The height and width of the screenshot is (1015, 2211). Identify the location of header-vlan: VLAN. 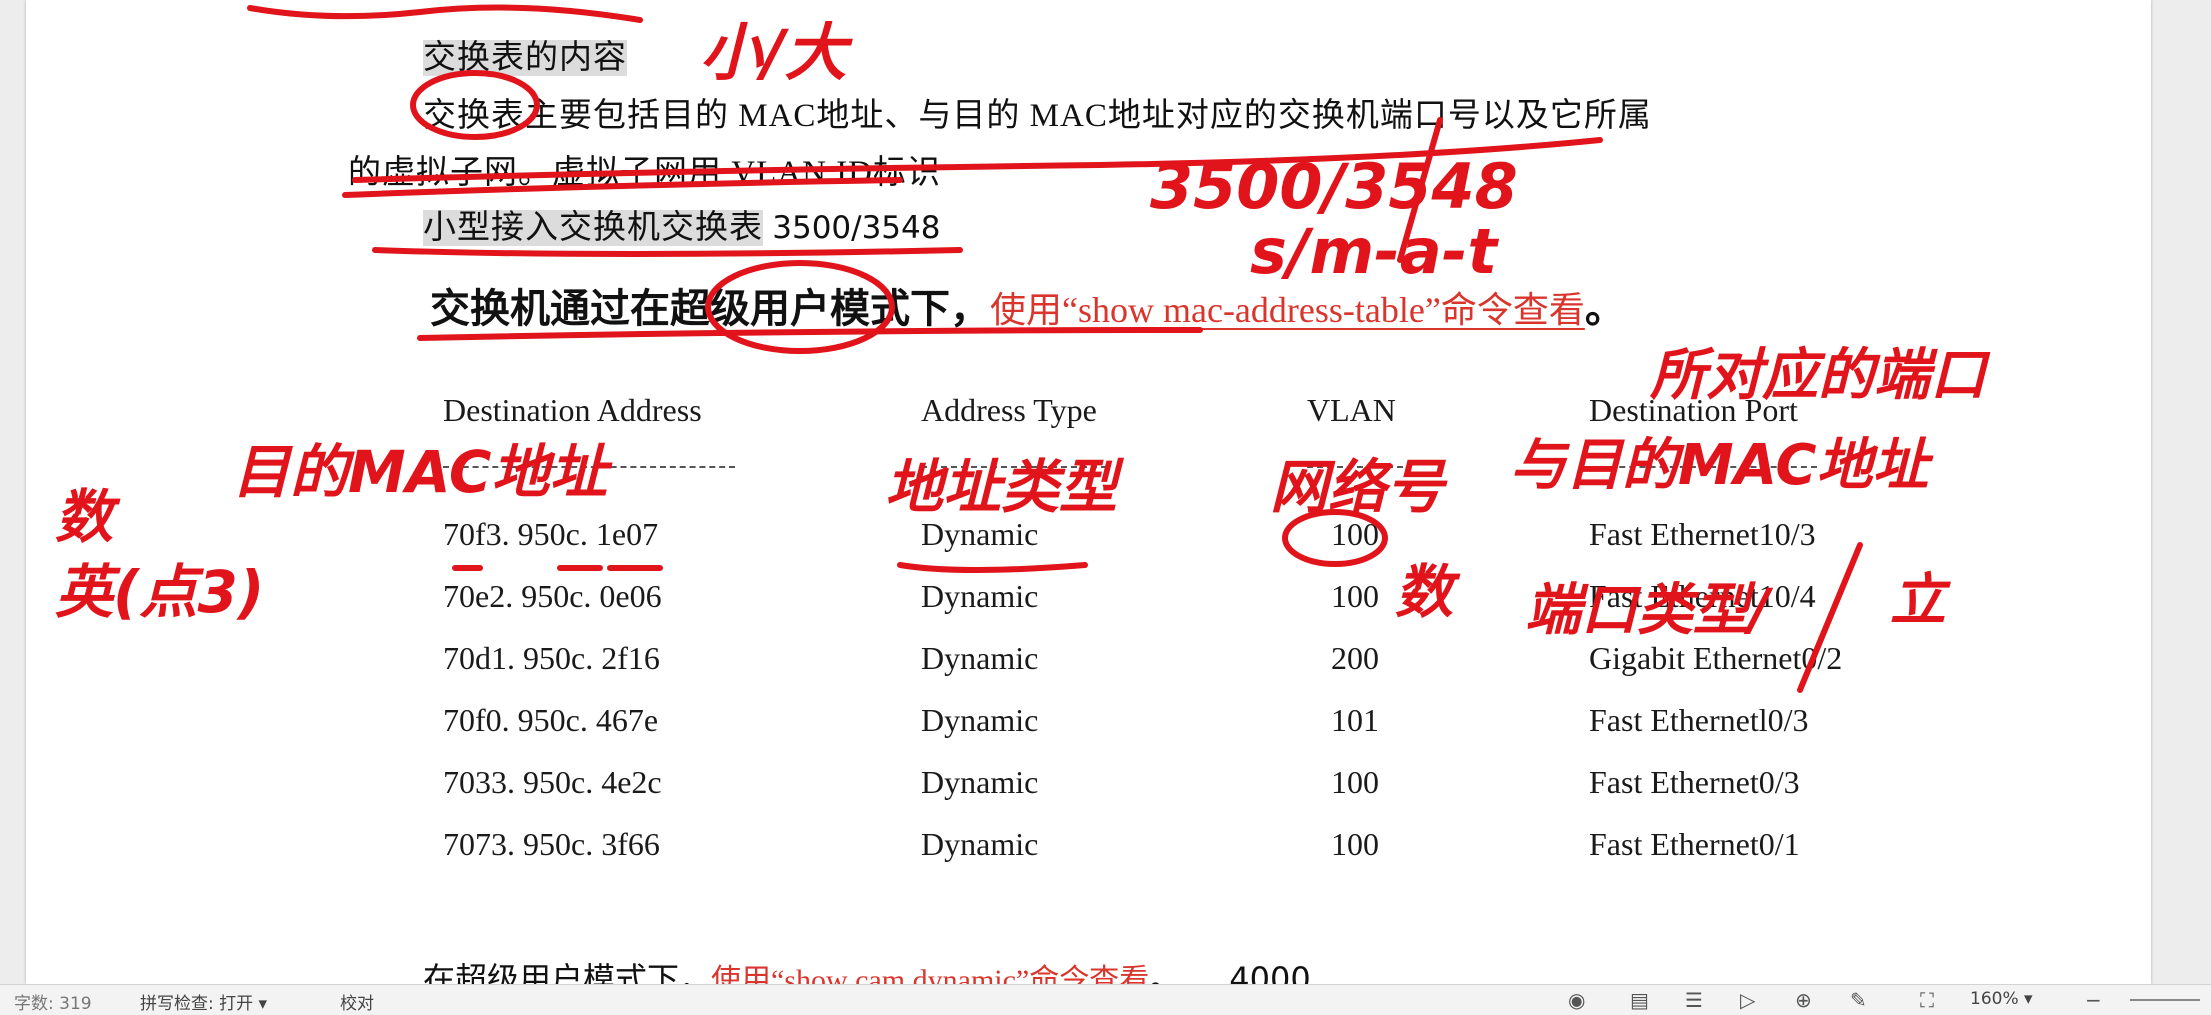
(1351, 410).